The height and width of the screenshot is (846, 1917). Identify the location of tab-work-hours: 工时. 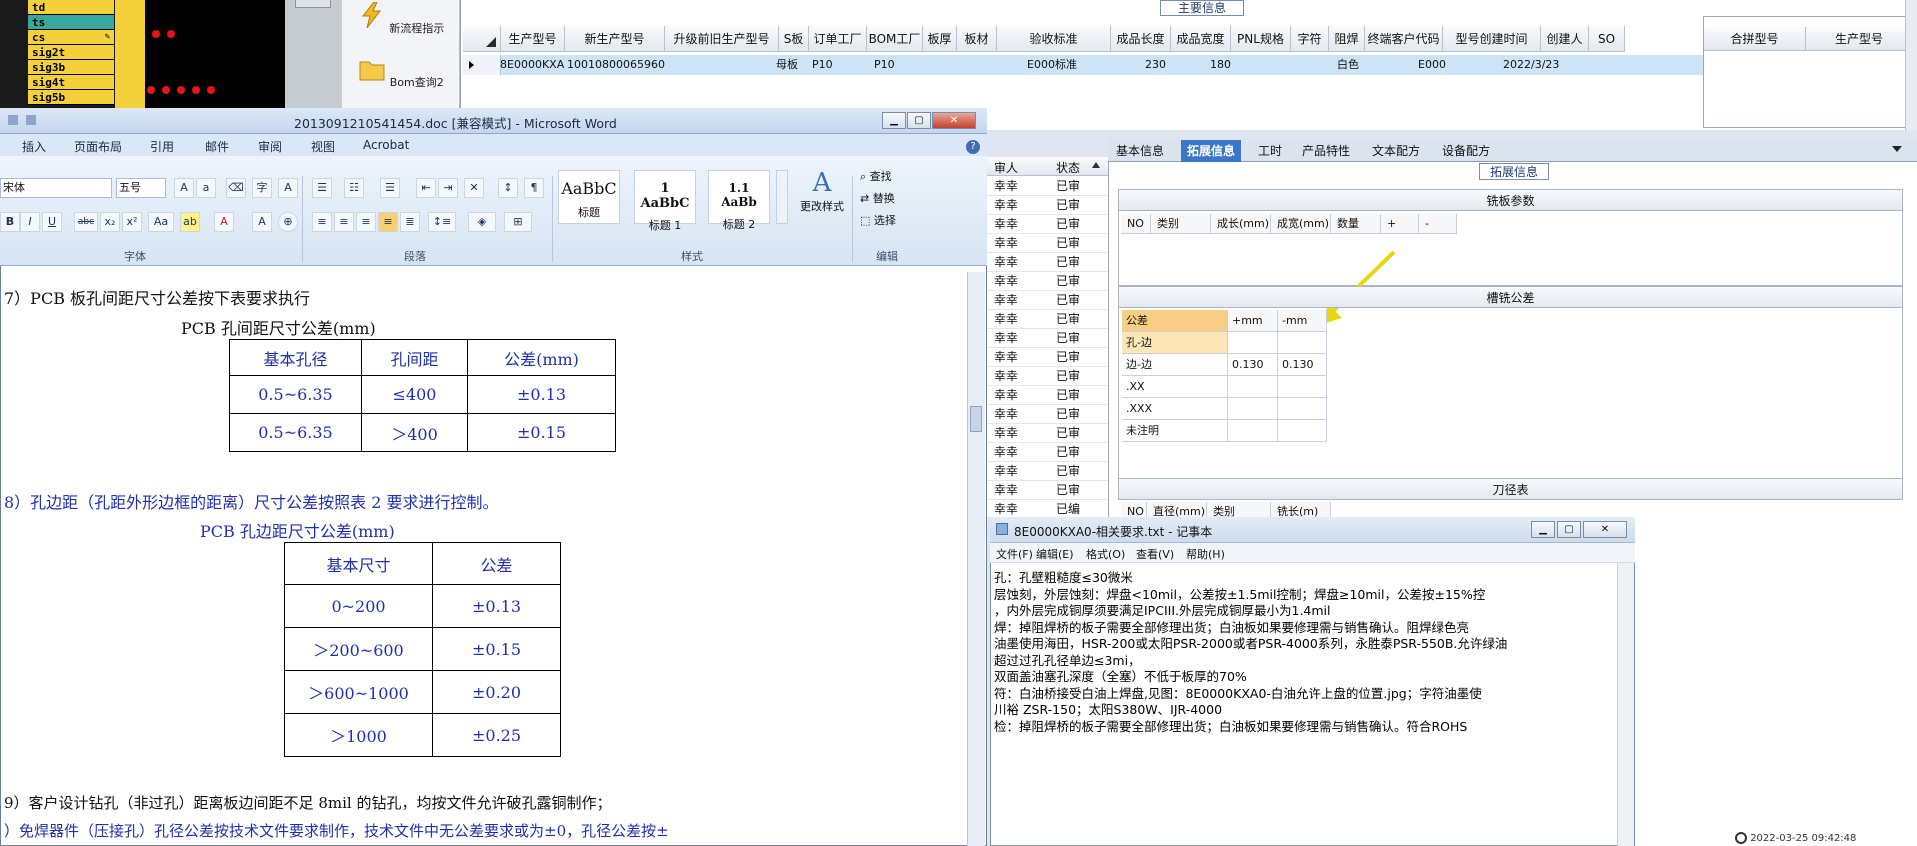
(1270, 151).